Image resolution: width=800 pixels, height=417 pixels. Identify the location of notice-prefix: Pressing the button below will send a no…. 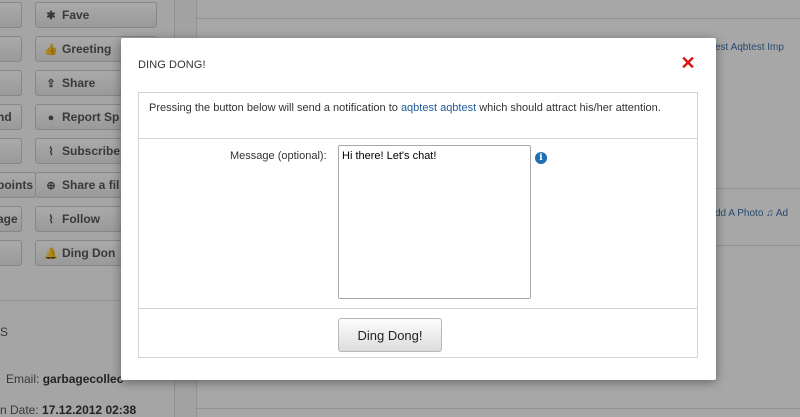
(275, 108).